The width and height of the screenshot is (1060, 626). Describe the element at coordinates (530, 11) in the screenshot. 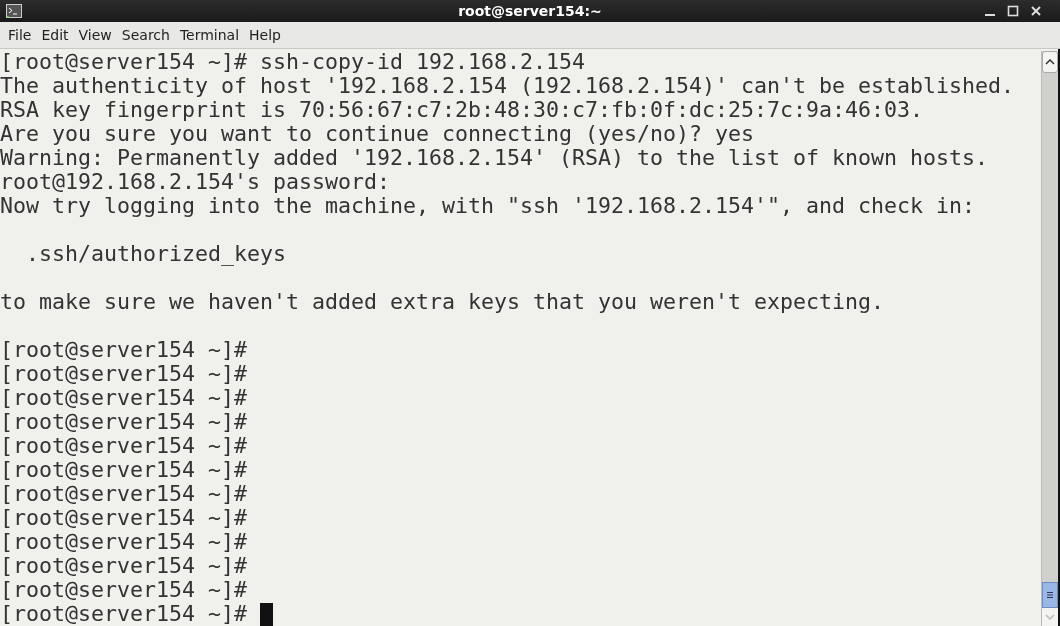

I see `window-title: root@server154:~` at that location.